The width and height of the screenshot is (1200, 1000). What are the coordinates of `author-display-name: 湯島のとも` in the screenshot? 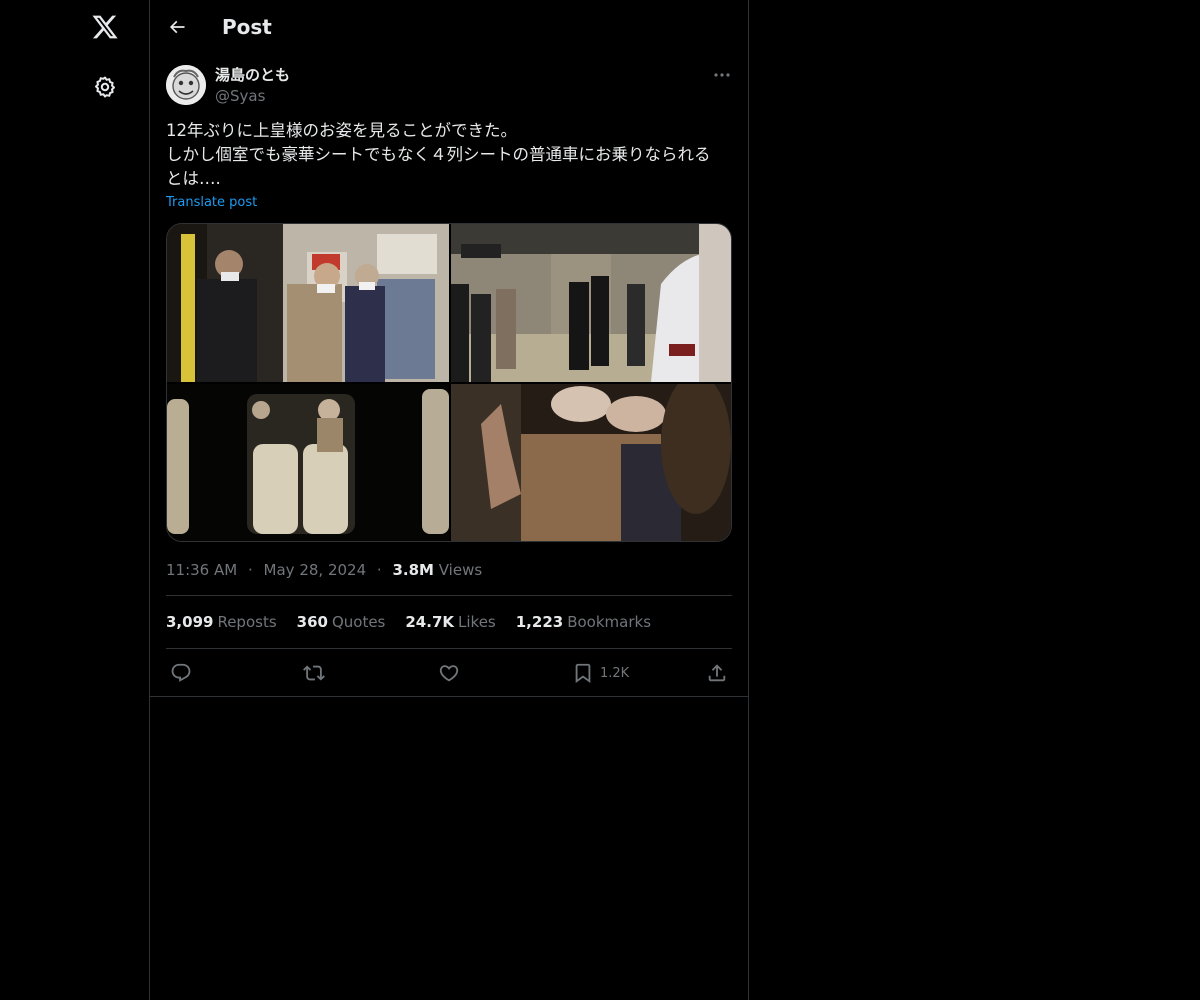 It's located at (252, 75).